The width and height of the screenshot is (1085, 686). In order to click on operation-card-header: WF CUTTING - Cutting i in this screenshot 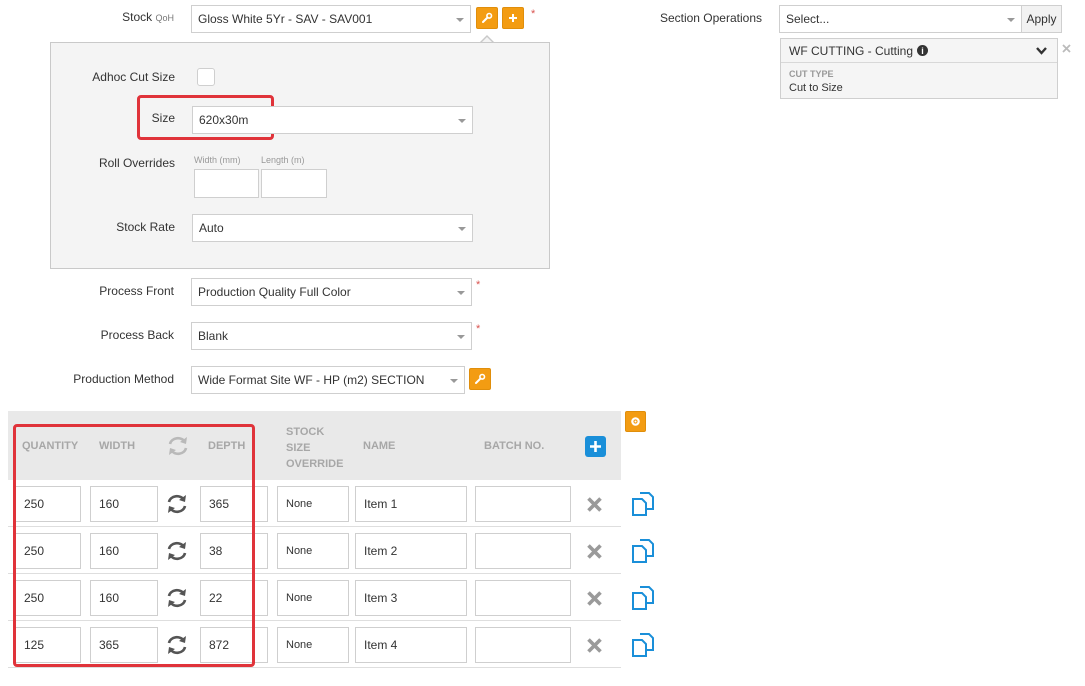, I will do `click(919, 51)`.